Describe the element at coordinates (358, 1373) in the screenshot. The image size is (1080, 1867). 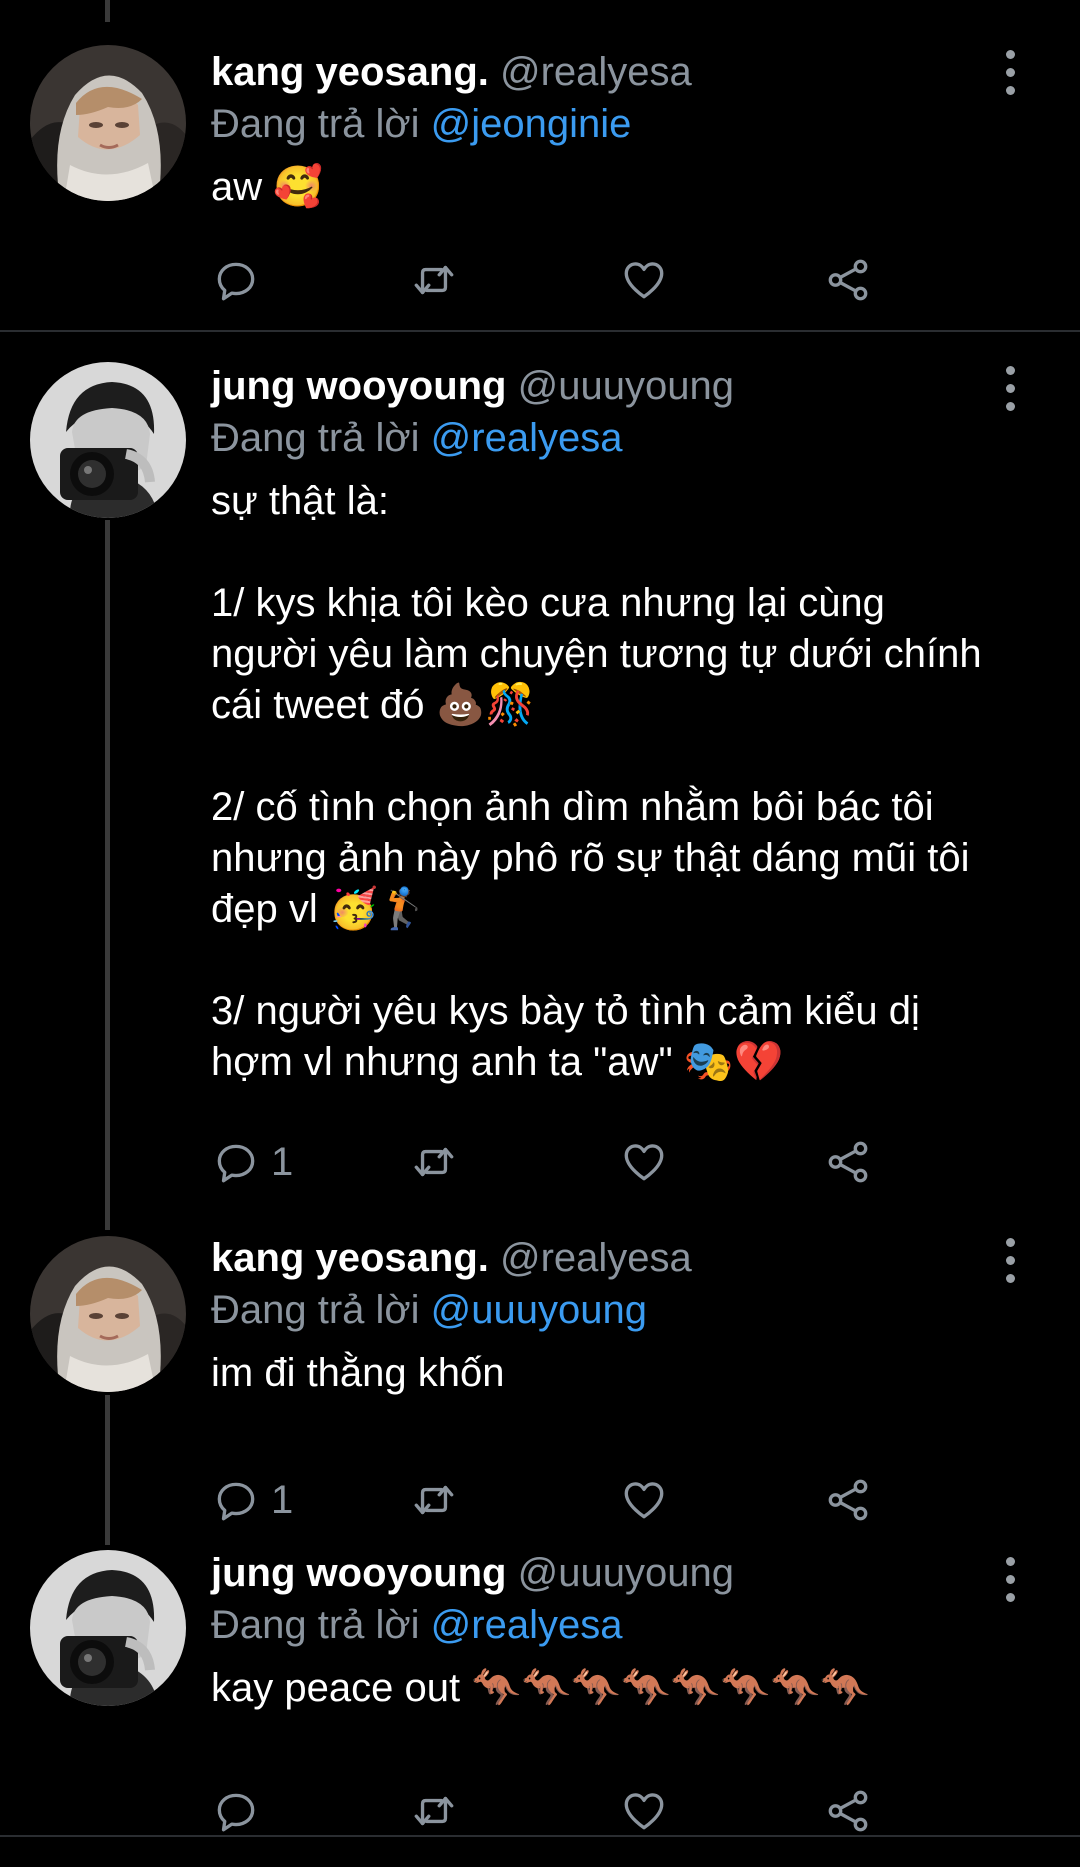
I see `tweet-text: im đi thằng khốn` at that location.